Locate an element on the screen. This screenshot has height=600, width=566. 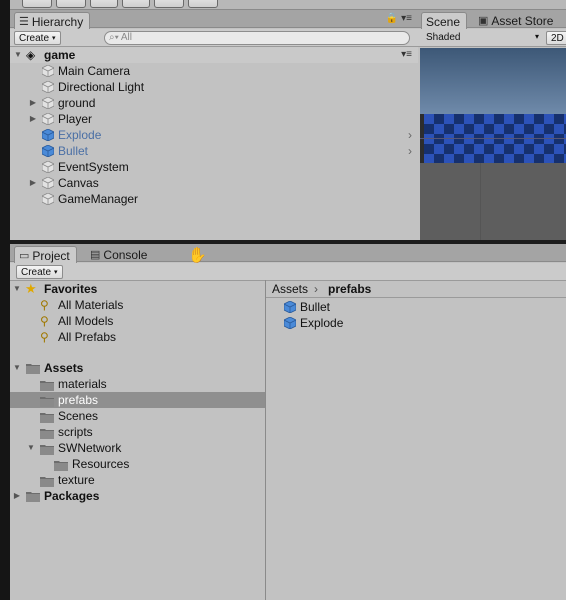
scene-viewport is located at coordinates (493, 144).